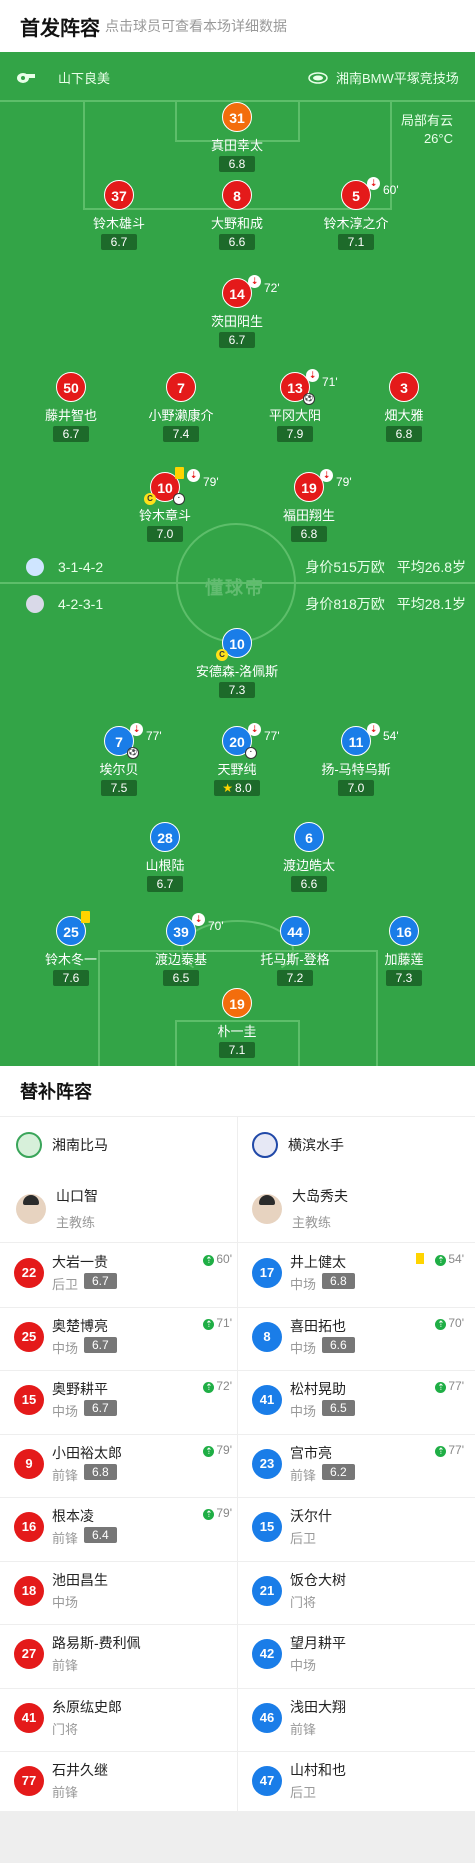  Describe the element at coordinates (318, 77) in the screenshot. I see `stadium-icon` at that location.